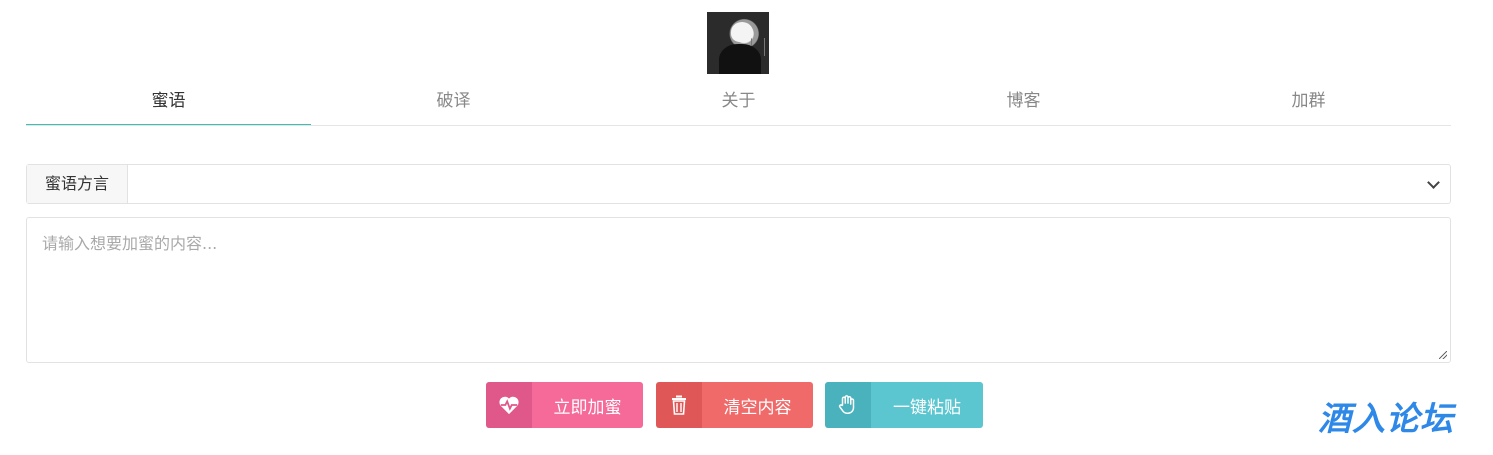 The image size is (1493, 455). What do you see at coordinates (453, 104) in the screenshot?
I see `tab-decrypt: 破译` at bounding box center [453, 104].